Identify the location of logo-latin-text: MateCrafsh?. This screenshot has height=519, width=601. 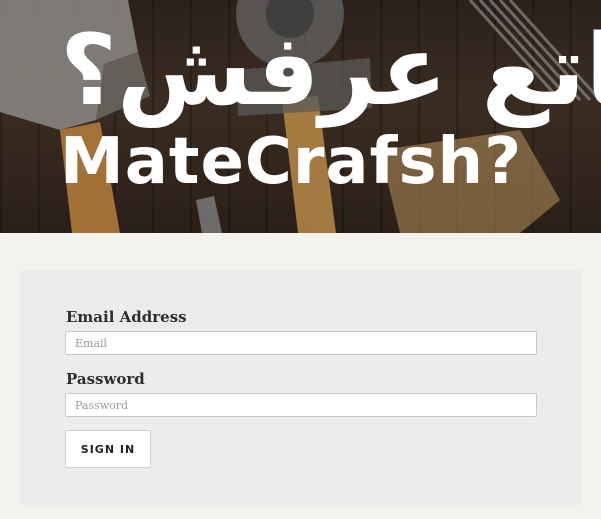
(291, 162).